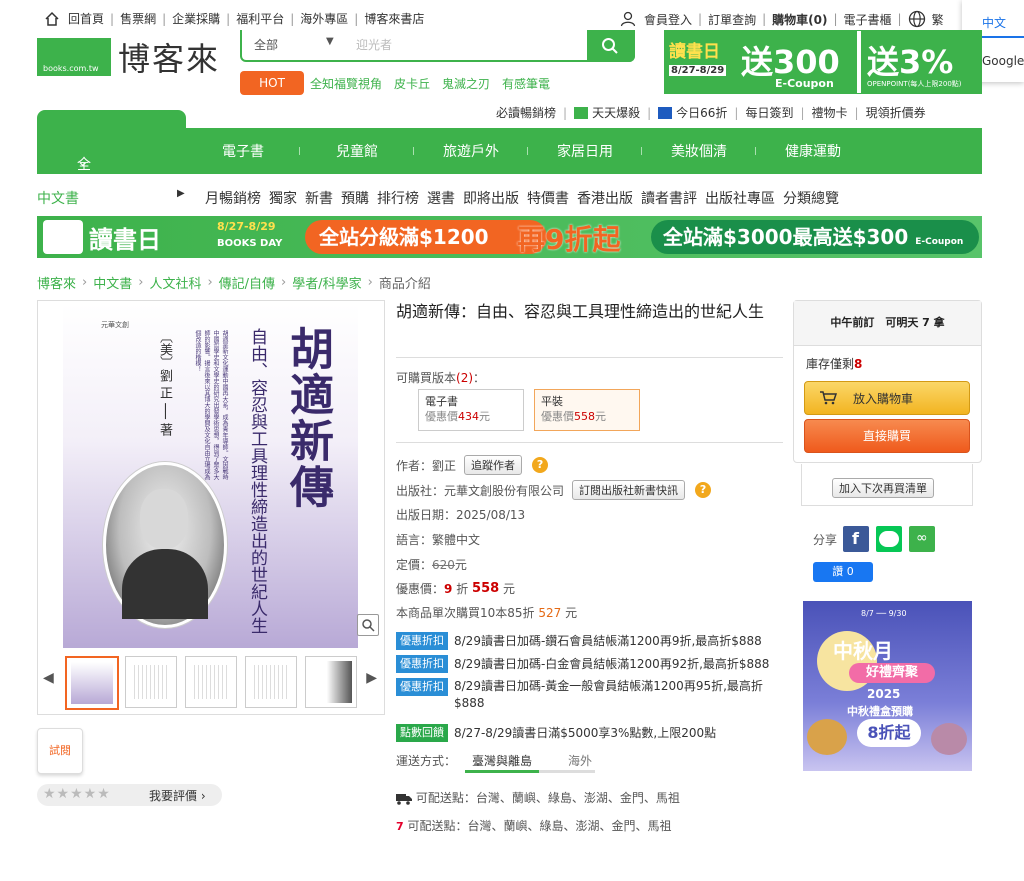  What do you see at coordinates (260, 18) in the screenshot?
I see `top-link-welfare: 福利平台` at bounding box center [260, 18].